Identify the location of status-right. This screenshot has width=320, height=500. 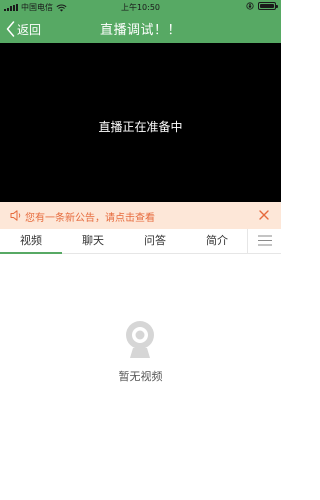
(262, 6).